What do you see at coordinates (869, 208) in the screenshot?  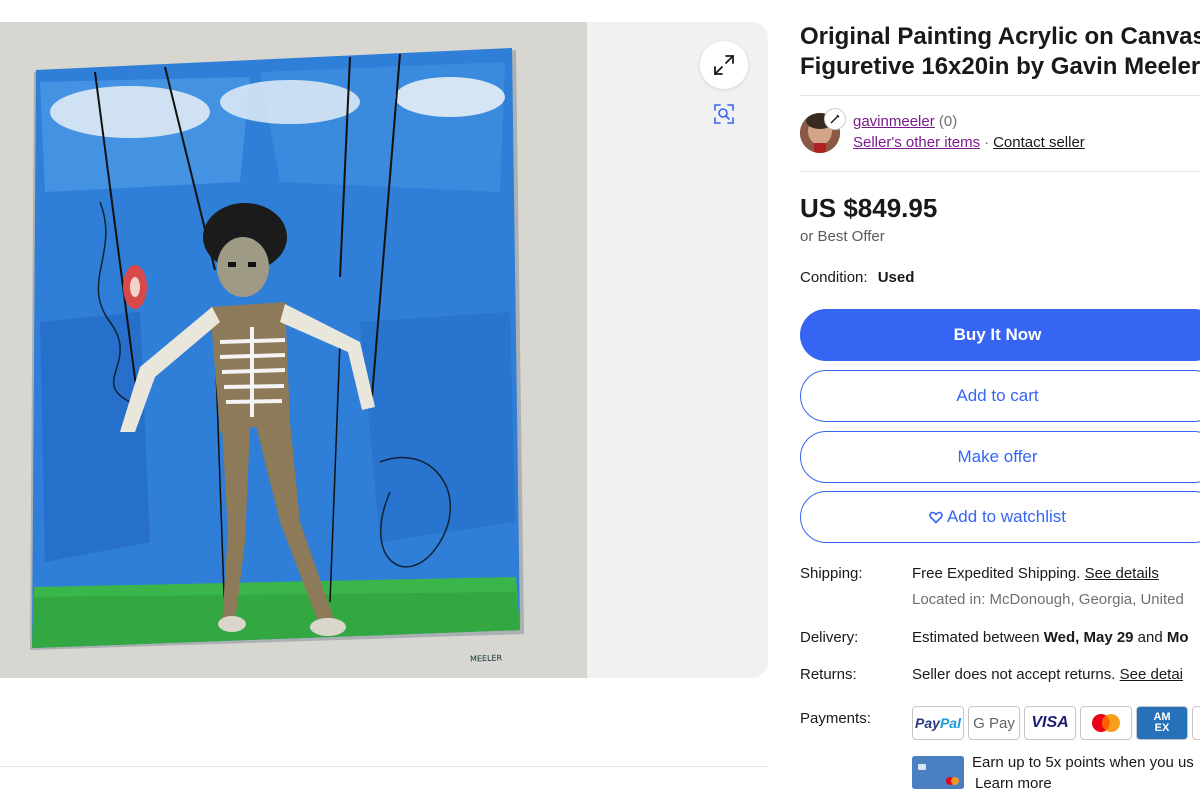 I see `item-price: US $849.95` at bounding box center [869, 208].